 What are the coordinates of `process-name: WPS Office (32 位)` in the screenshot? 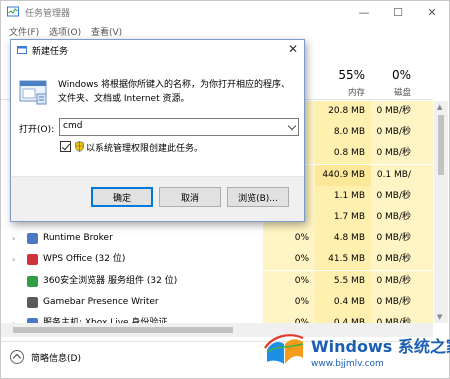 It's located at (84, 259).